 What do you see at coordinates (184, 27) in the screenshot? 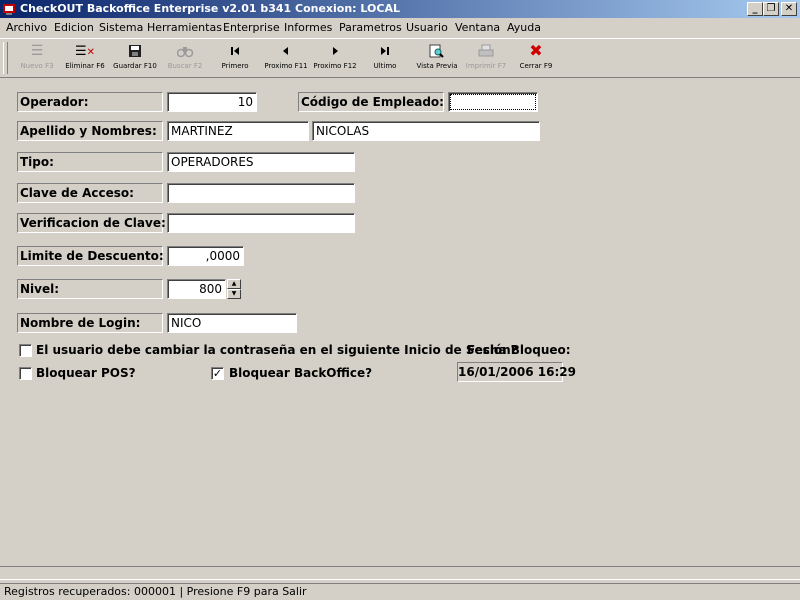
I see `menu-herramientas: Herramientas` at bounding box center [184, 27].